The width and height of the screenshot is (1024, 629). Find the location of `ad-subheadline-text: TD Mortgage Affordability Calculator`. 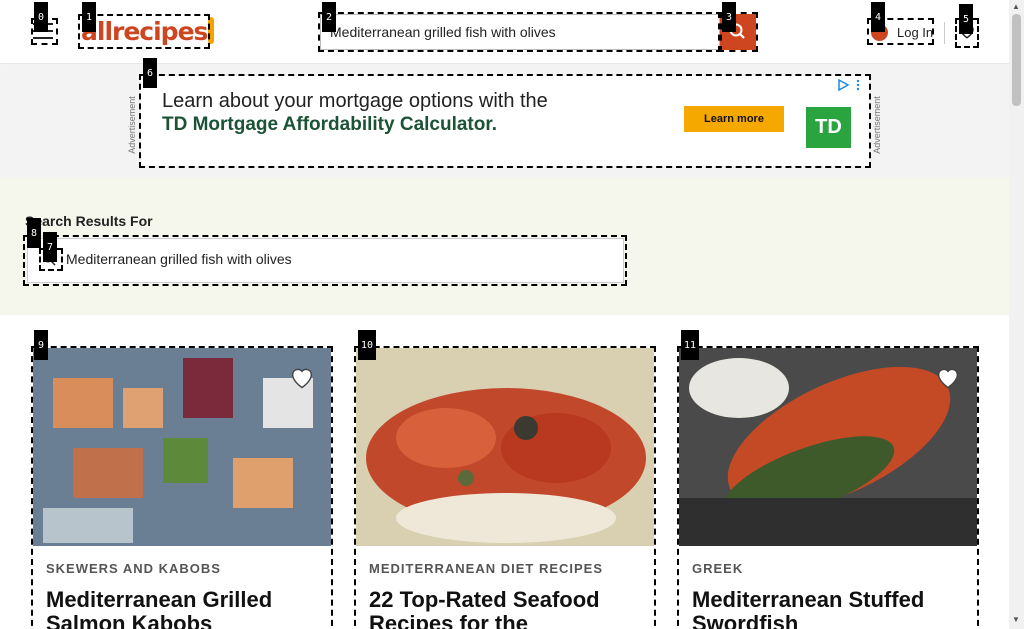

ad-subheadline-text: TD Mortgage Affordability Calculator is located at coordinates (327, 124).